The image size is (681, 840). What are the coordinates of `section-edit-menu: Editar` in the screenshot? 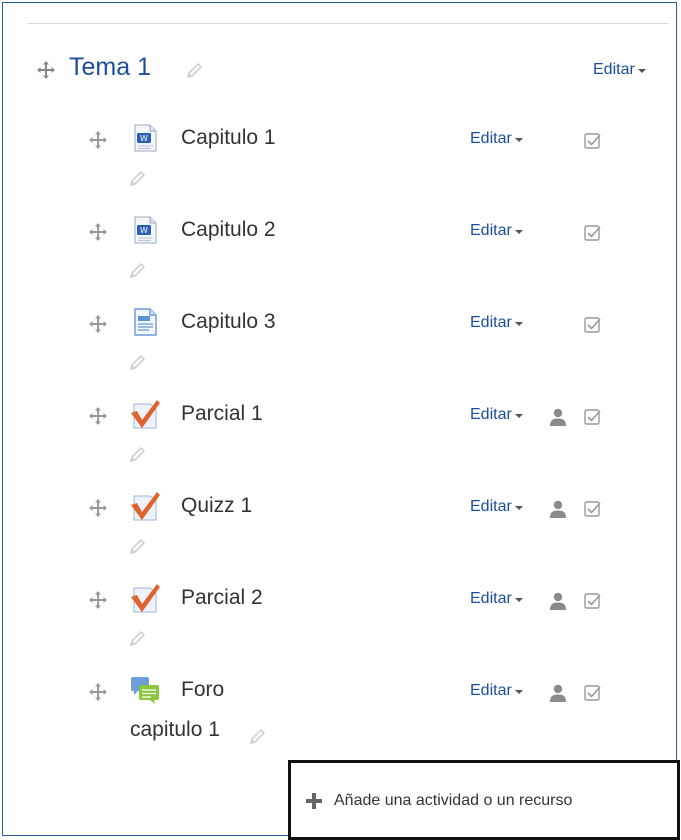 It's located at (619, 70).